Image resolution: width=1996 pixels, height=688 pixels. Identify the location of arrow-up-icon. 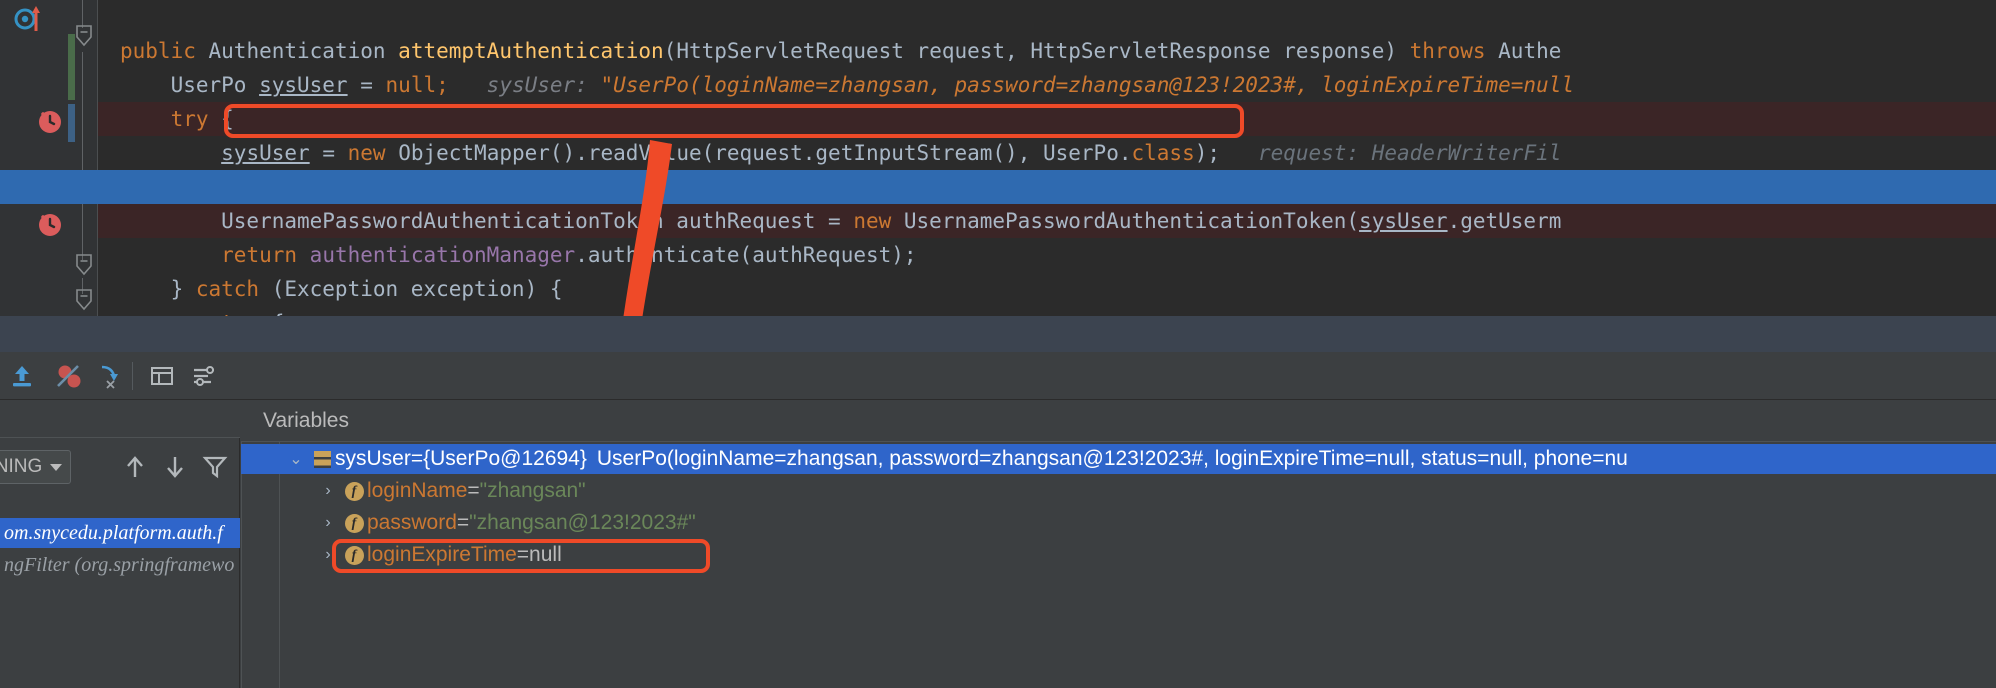
(135, 466).